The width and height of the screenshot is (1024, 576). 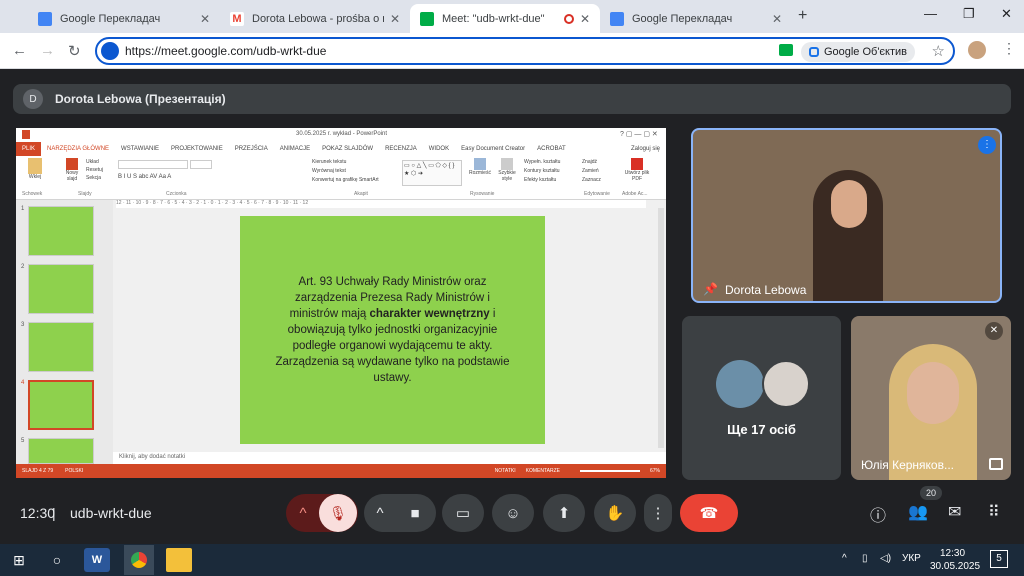 What do you see at coordinates (505, 18) in the screenshot?
I see `tab-meet: Meet: "udb-wrkt-due" ✕` at bounding box center [505, 18].